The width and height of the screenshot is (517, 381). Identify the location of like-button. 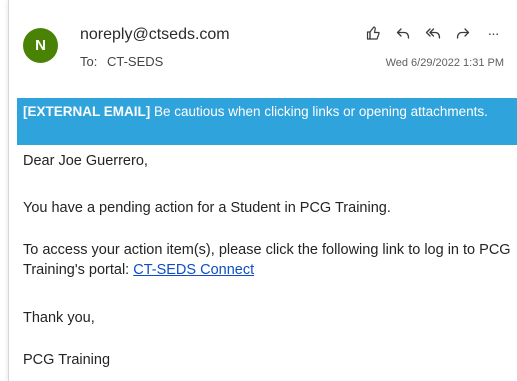
(373, 33).